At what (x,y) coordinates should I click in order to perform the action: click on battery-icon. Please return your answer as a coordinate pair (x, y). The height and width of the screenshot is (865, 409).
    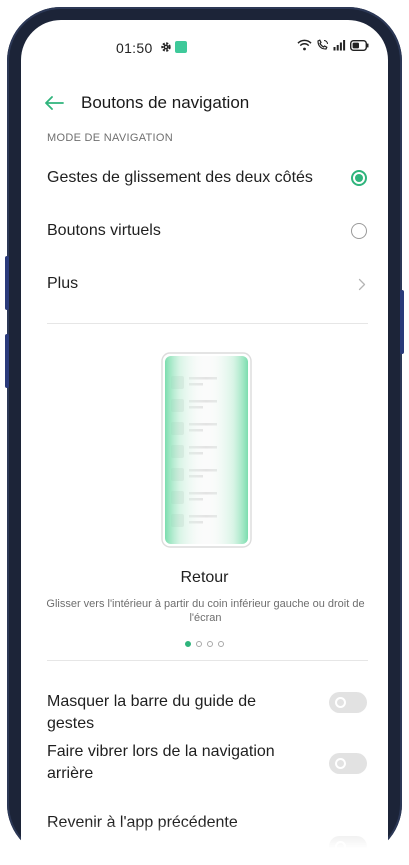
    Looking at the image, I should click on (359, 45).